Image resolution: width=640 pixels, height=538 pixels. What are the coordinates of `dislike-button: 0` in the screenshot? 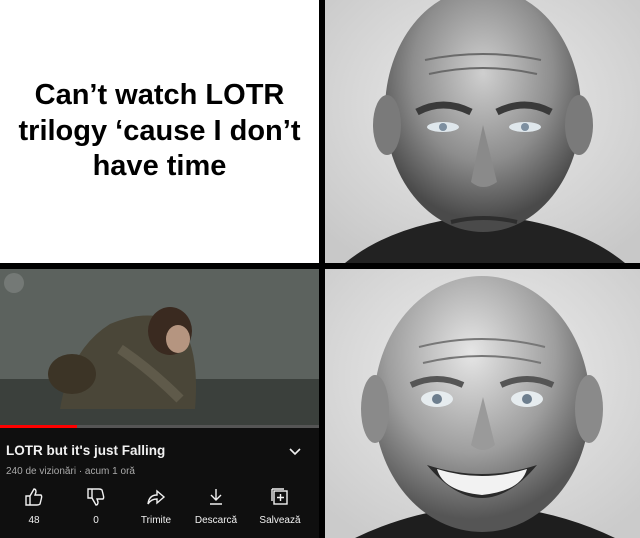 It's located at (96, 506).